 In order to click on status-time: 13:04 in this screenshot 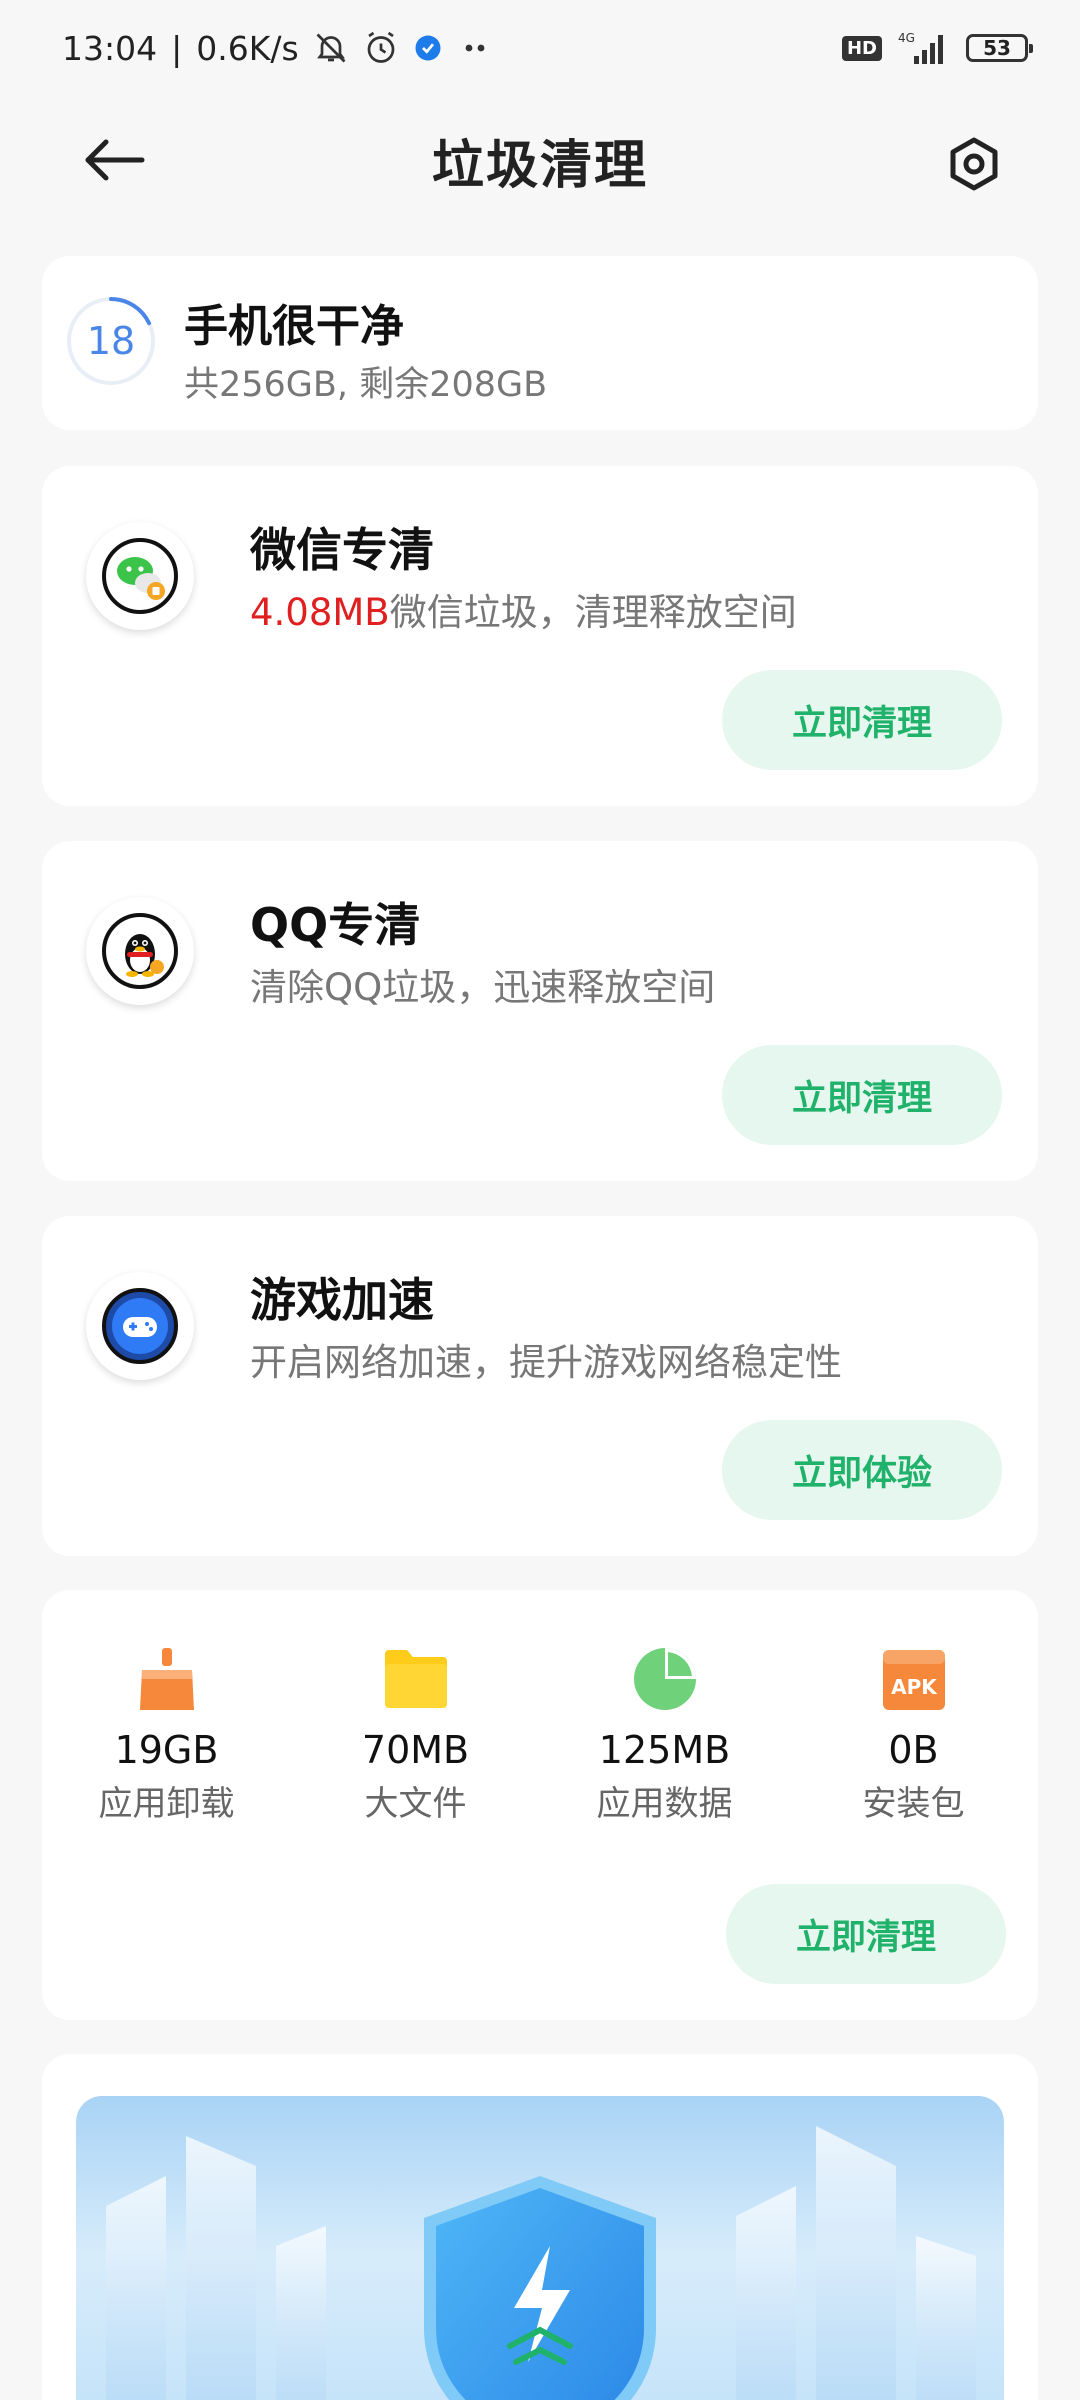, I will do `click(110, 48)`.